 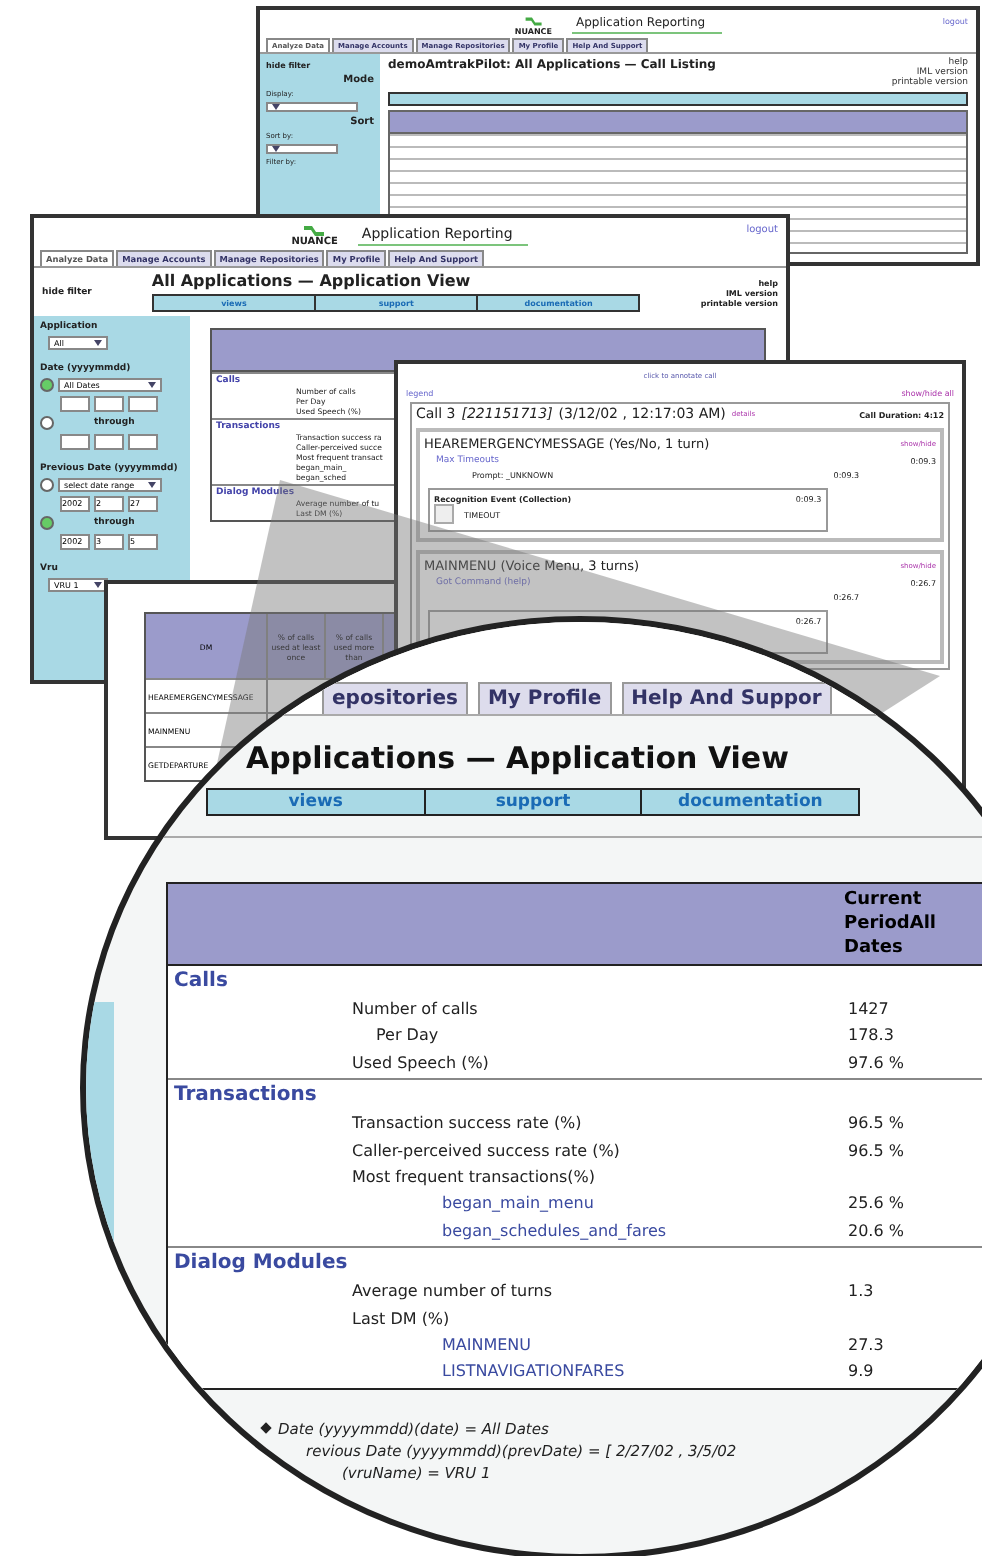 I want to click on column-header: Current PeriodAll Dates, so click(x=891, y=924).